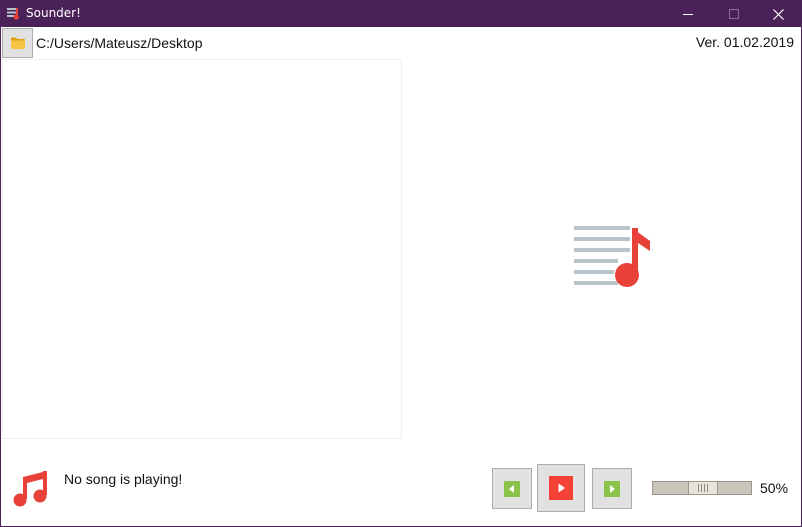  Describe the element at coordinates (774, 488) in the screenshot. I see `volume-percent: 50%` at that location.